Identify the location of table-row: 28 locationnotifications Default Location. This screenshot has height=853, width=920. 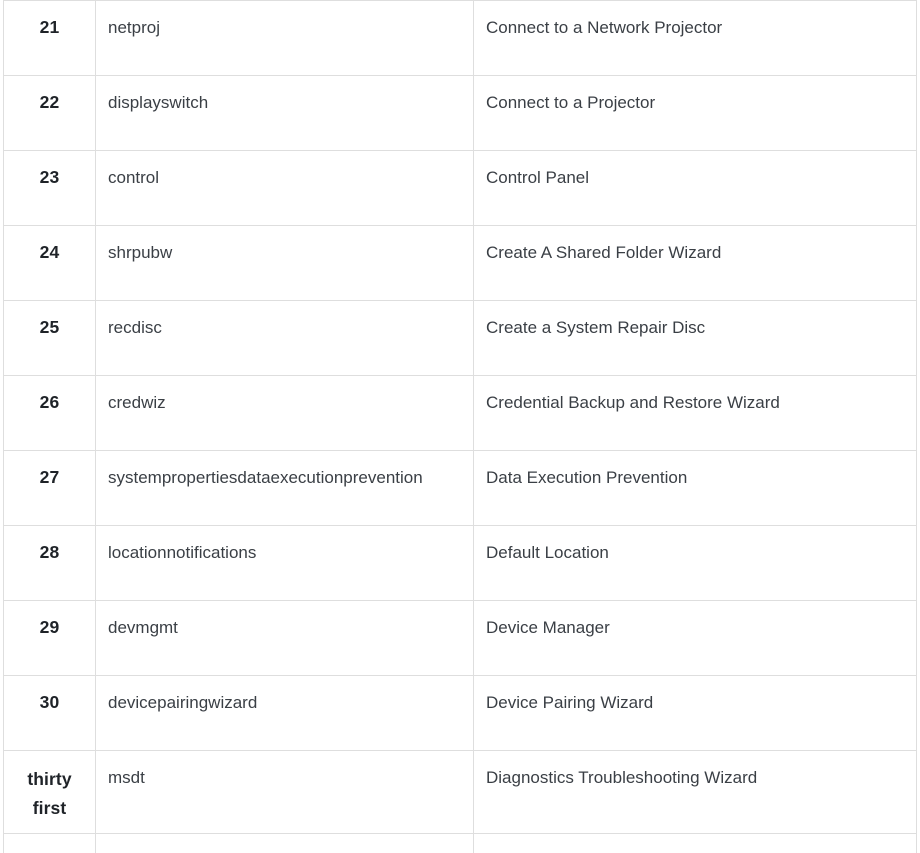
(460, 563).